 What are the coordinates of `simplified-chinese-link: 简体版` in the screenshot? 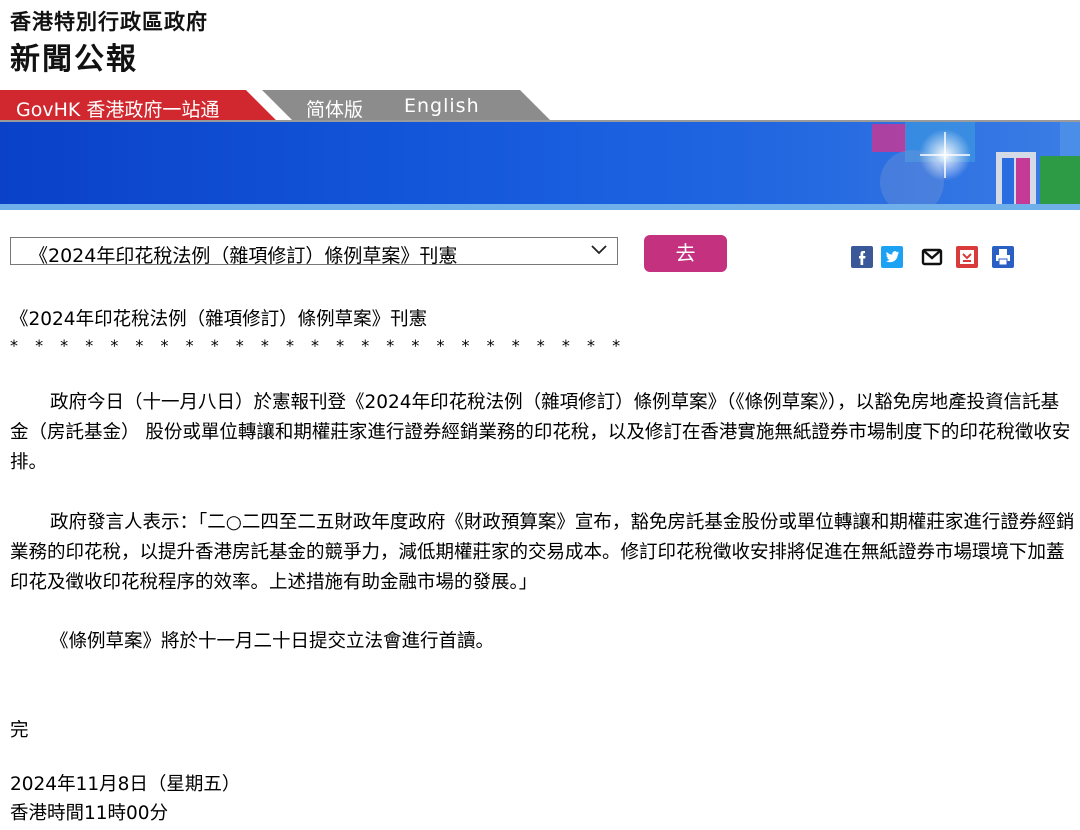 It's located at (334, 108).